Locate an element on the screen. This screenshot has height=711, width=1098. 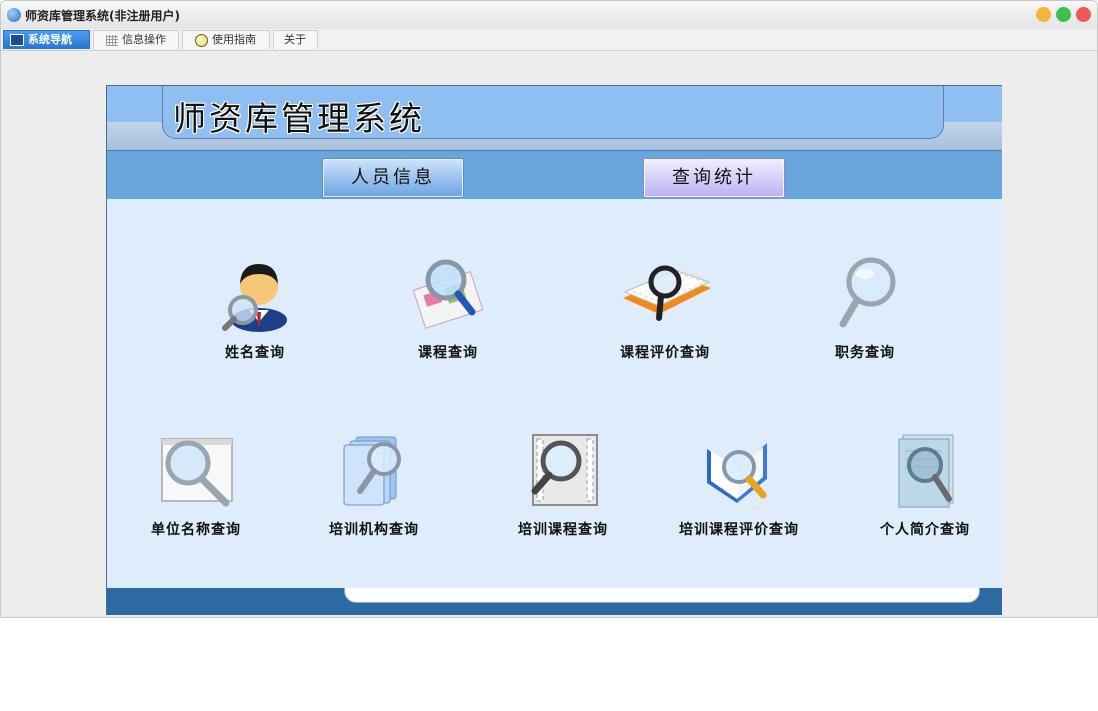
banner: 师资库管理系统 is located at coordinates (554, 118).